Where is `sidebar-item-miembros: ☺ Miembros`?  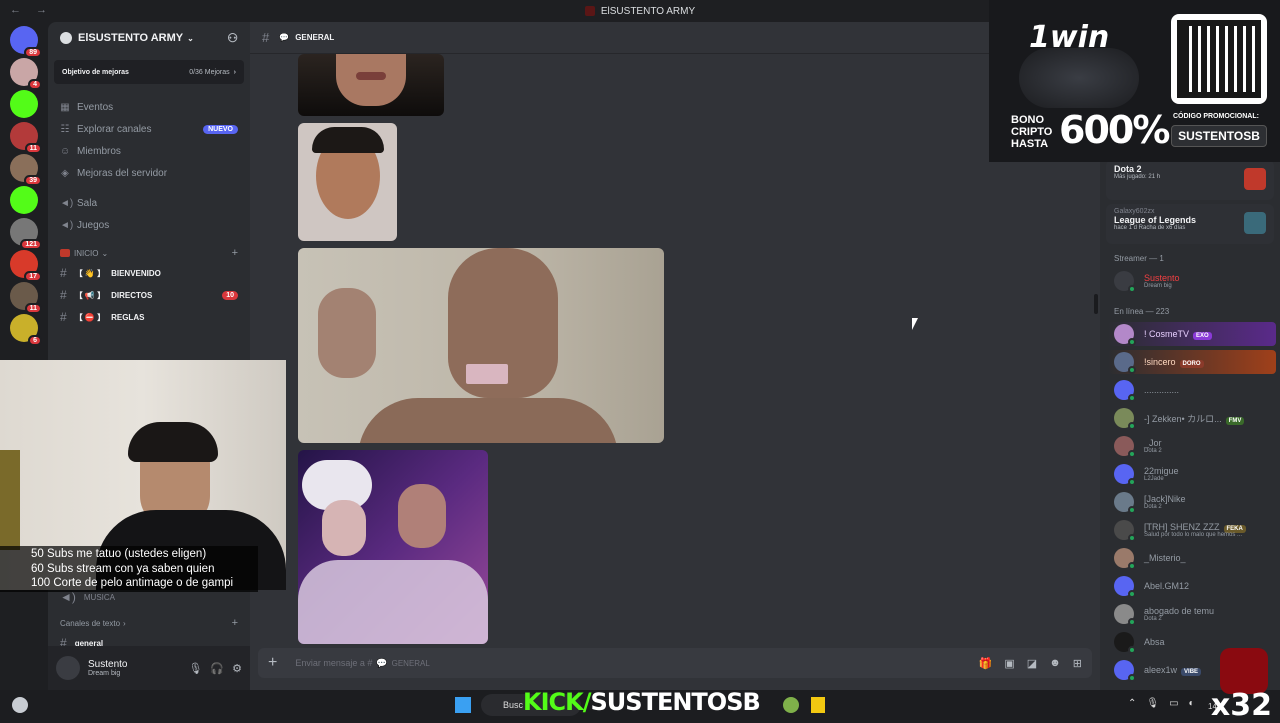 sidebar-item-miembros: ☺ Miembros is located at coordinates (149, 151).